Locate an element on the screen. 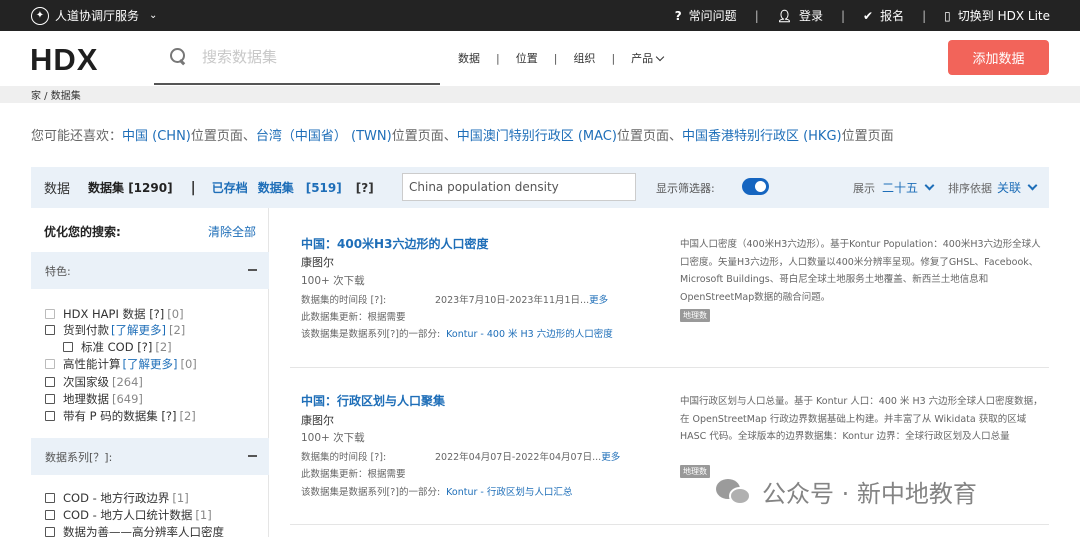 The image size is (1080, 537). hdx-logo: HDX is located at coordinates (64, 60).